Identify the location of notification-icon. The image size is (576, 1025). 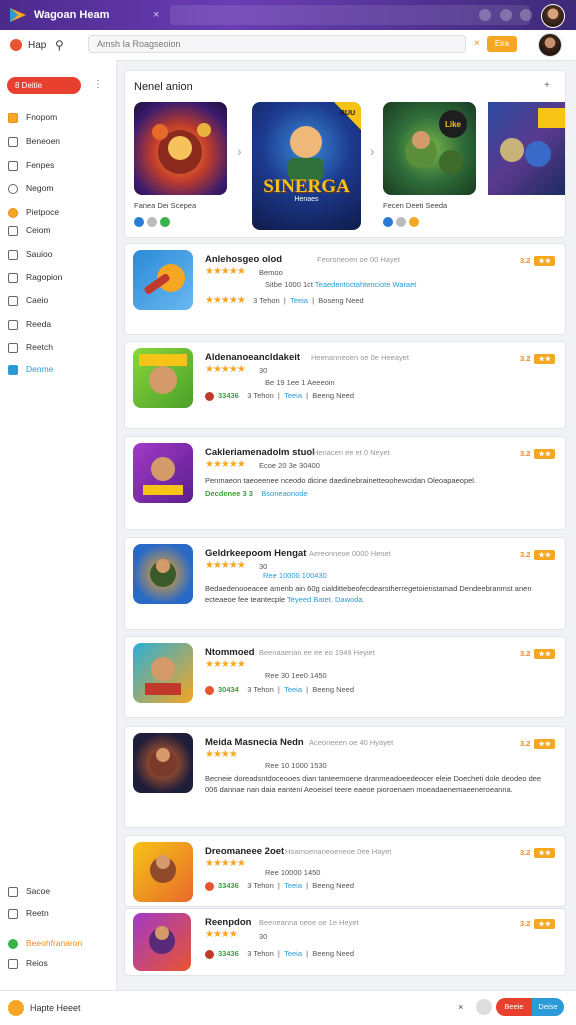
(16, 1008).